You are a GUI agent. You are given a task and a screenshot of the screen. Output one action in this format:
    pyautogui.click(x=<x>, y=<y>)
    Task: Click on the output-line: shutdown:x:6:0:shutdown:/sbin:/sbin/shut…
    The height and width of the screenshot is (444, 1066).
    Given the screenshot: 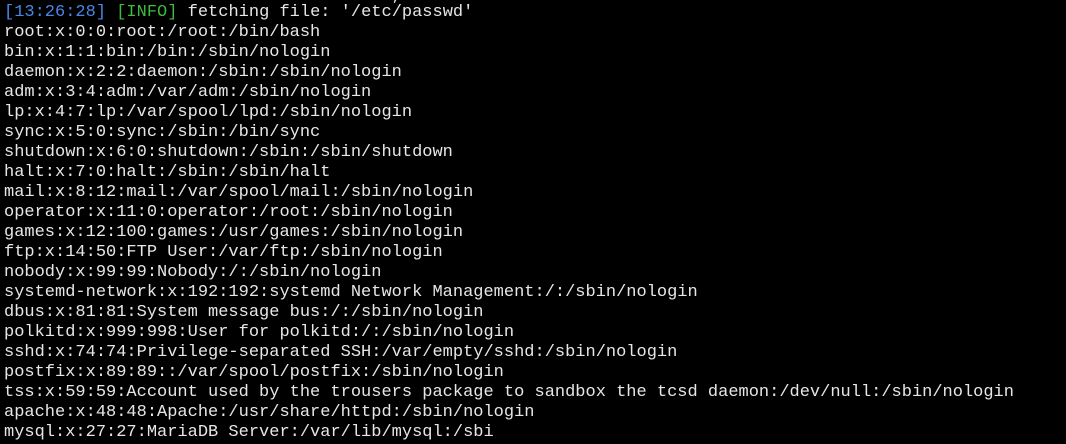 What is the action you would take?
    pyautogui.click(x=228, y=152)
    